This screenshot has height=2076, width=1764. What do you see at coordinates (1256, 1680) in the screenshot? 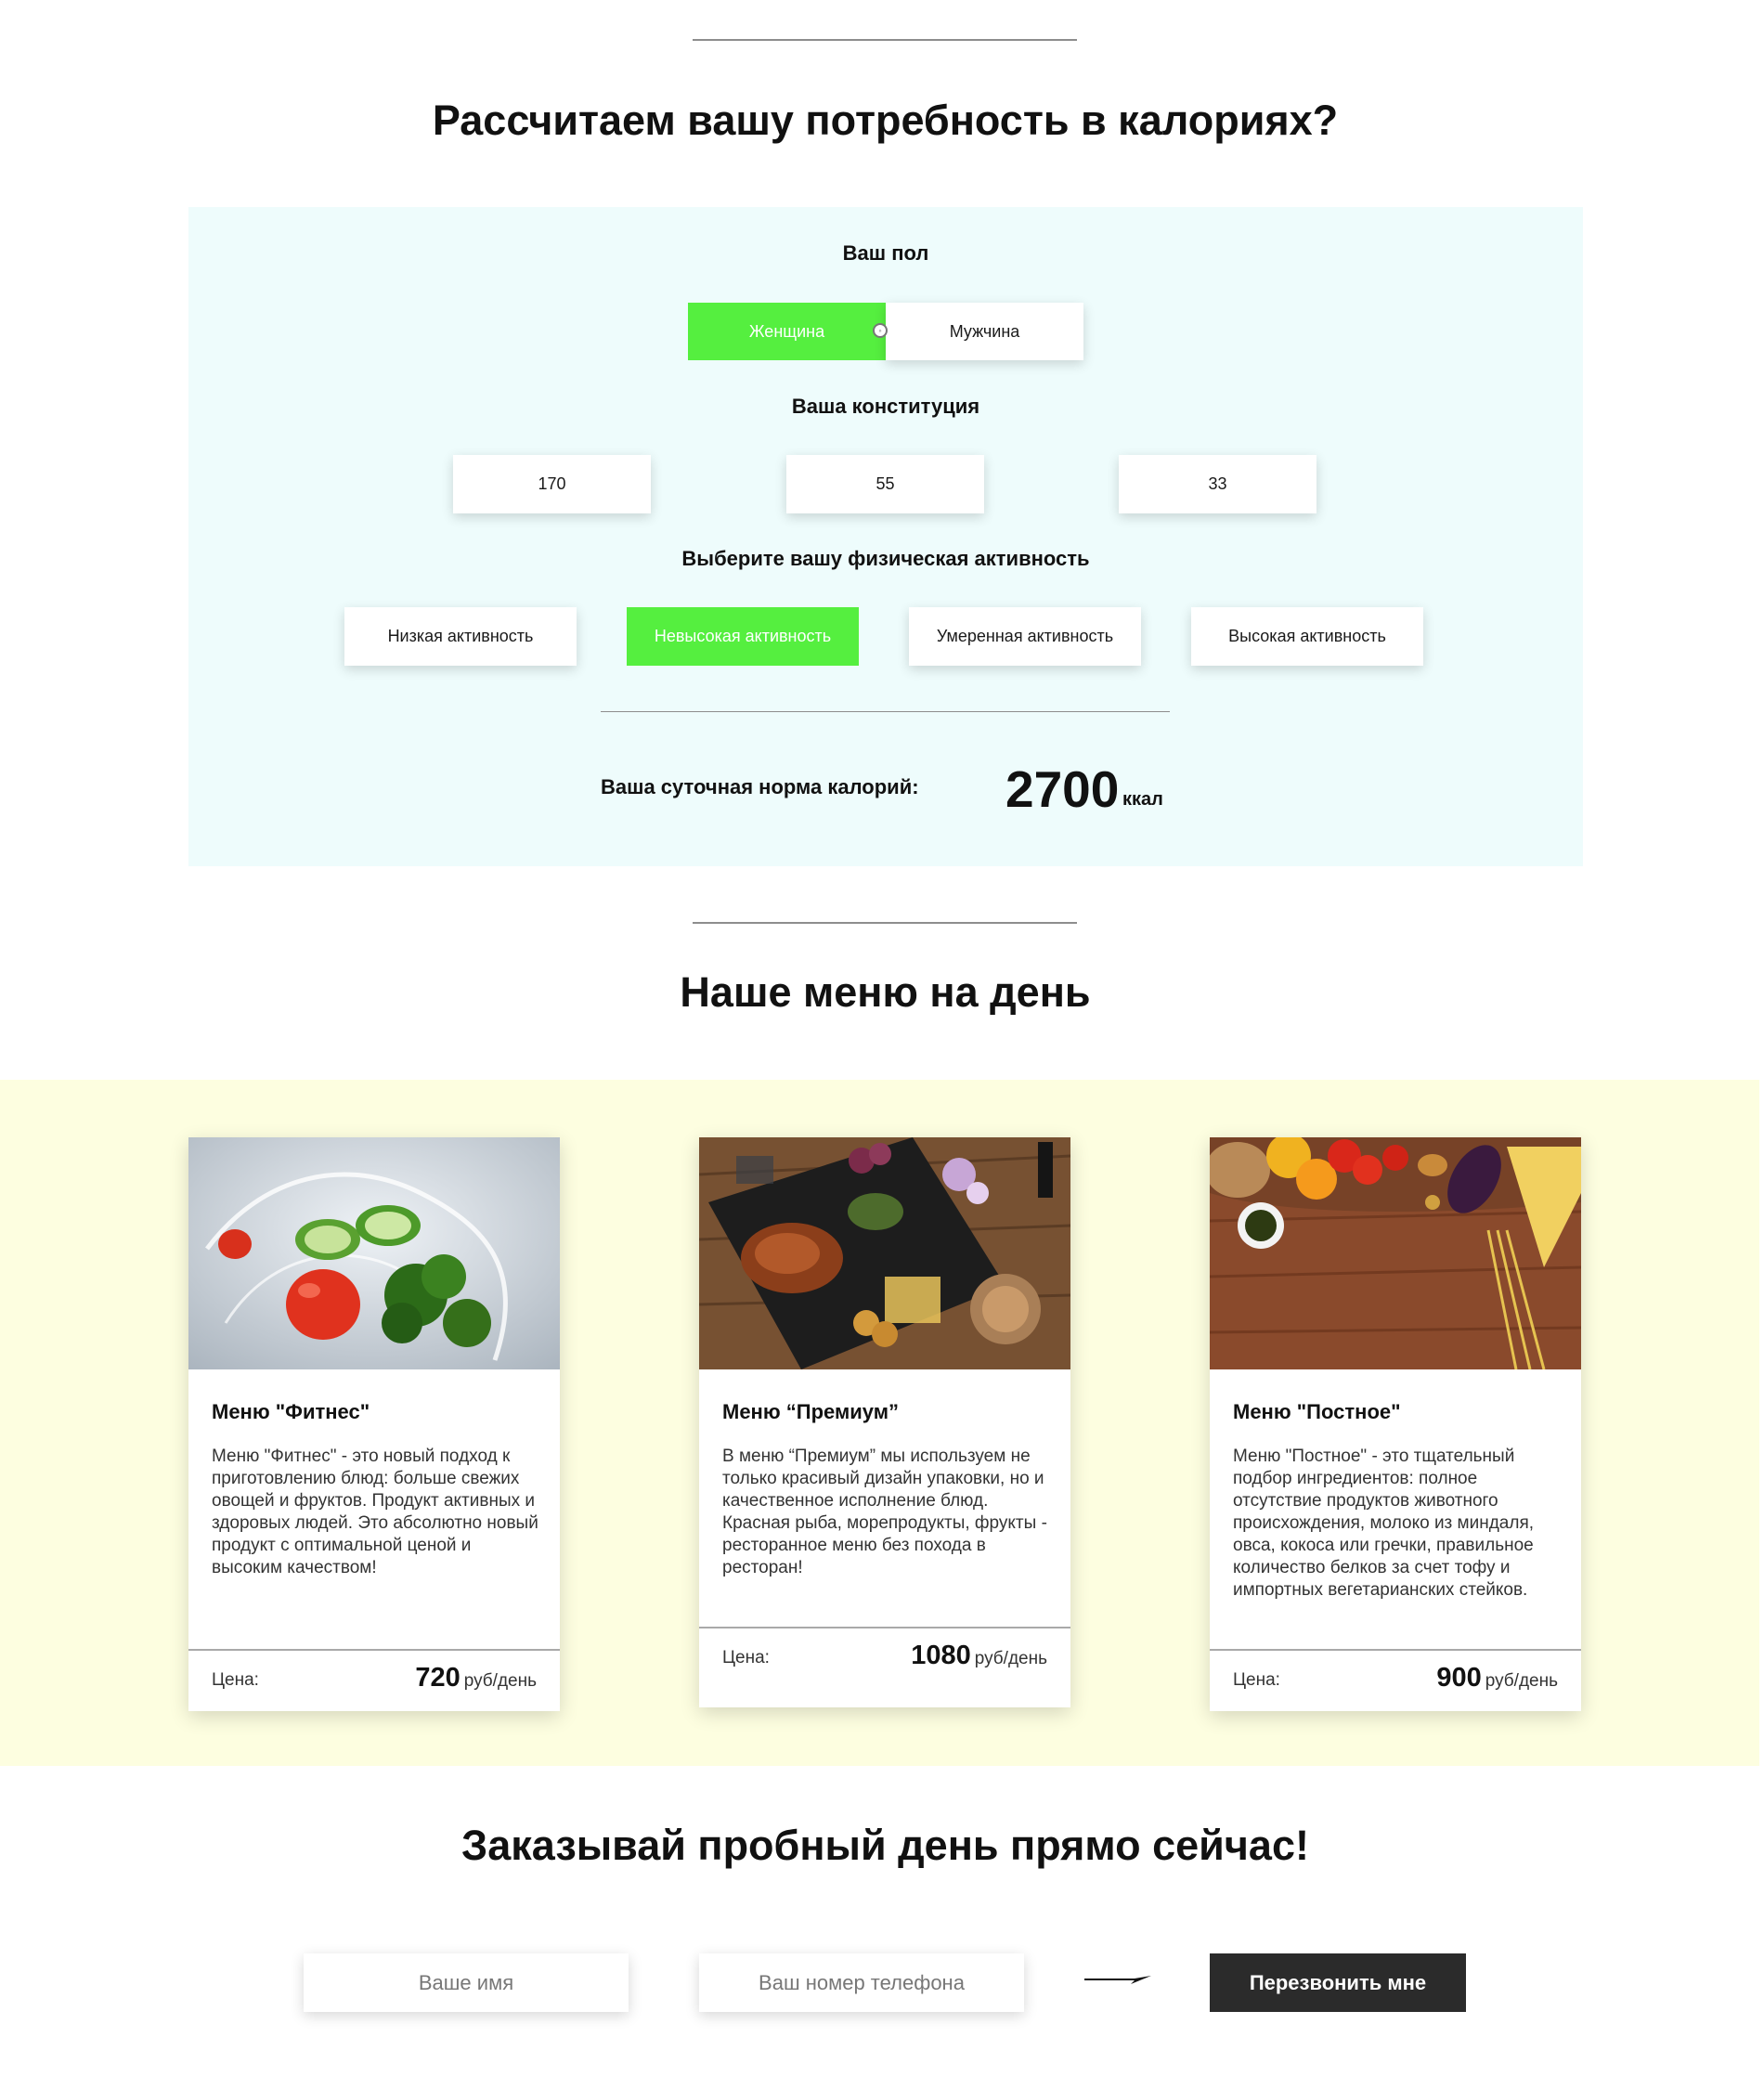
I see `lenten-price-label: Цена:` at bounding box center [1256, 1680].